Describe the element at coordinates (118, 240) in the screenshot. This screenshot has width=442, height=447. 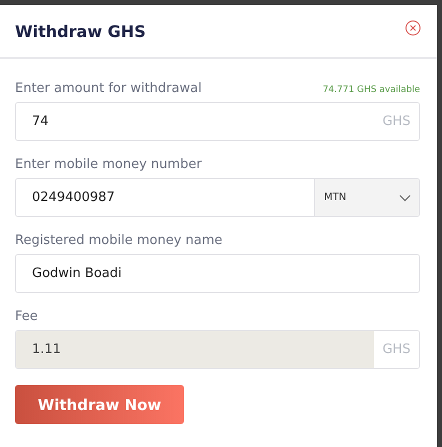
I see `field-label: Registered mobile money name` at that location.